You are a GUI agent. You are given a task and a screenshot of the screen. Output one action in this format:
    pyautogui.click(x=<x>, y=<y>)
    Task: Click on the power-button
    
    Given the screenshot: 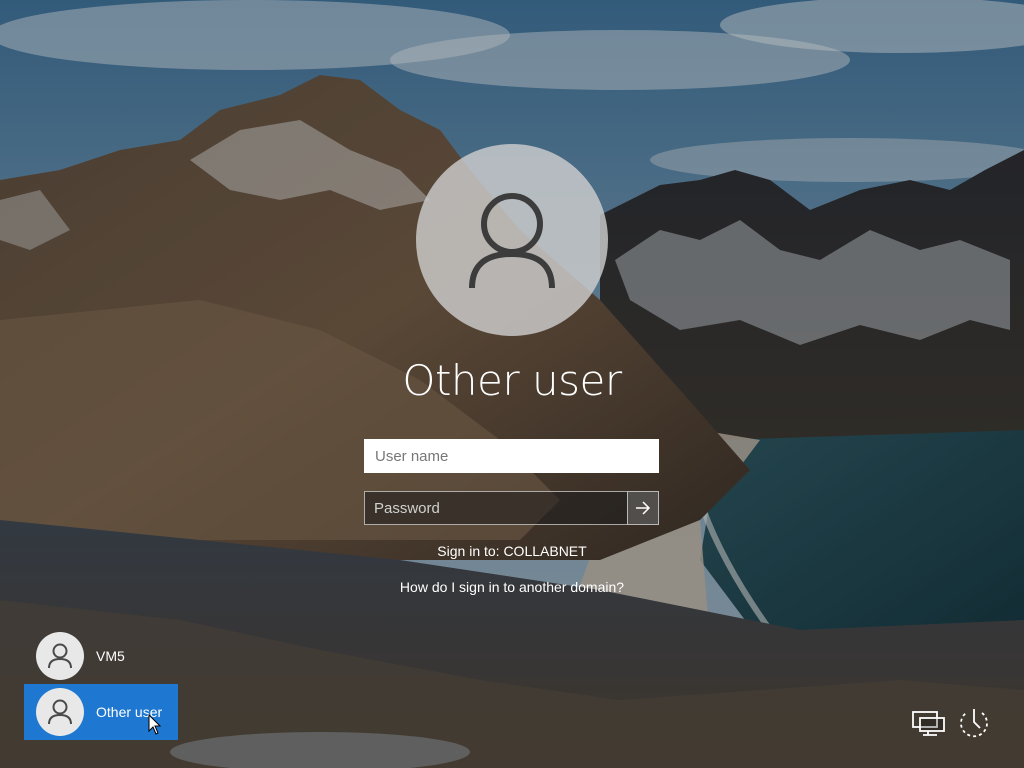 What is the action you would take?
    pyautogui.click(x=974, y=722)
    